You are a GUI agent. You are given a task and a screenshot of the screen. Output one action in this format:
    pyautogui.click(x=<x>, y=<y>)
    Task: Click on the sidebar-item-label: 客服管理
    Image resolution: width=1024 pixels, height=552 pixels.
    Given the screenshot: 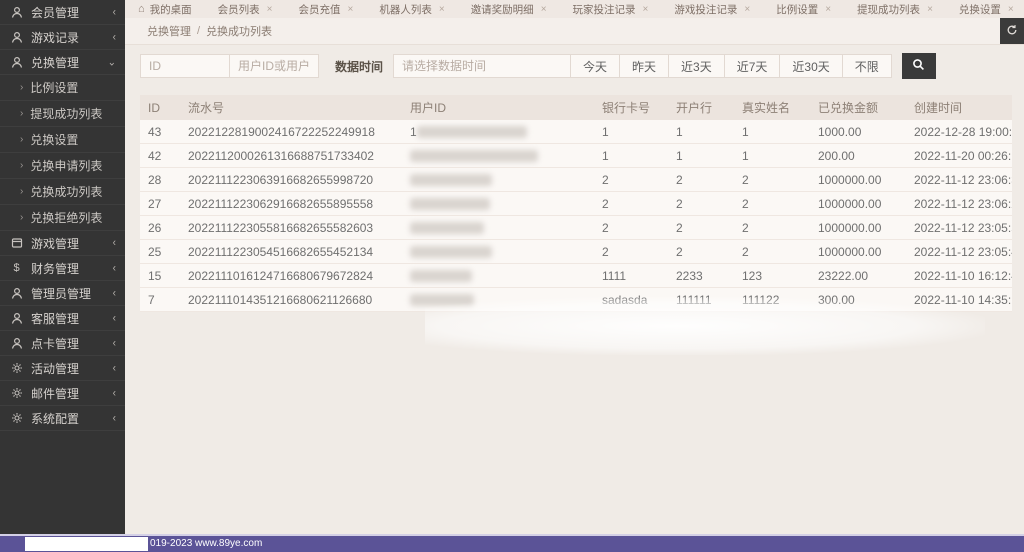 What is the action you would take?
    pyautogui.click(x=55, y=318)
    